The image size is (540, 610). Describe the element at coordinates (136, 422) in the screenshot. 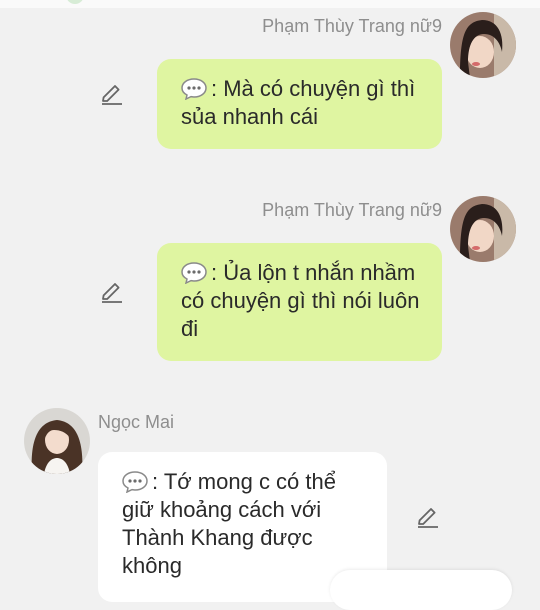

I see `sender-name: Ngọc Mai` at that location.